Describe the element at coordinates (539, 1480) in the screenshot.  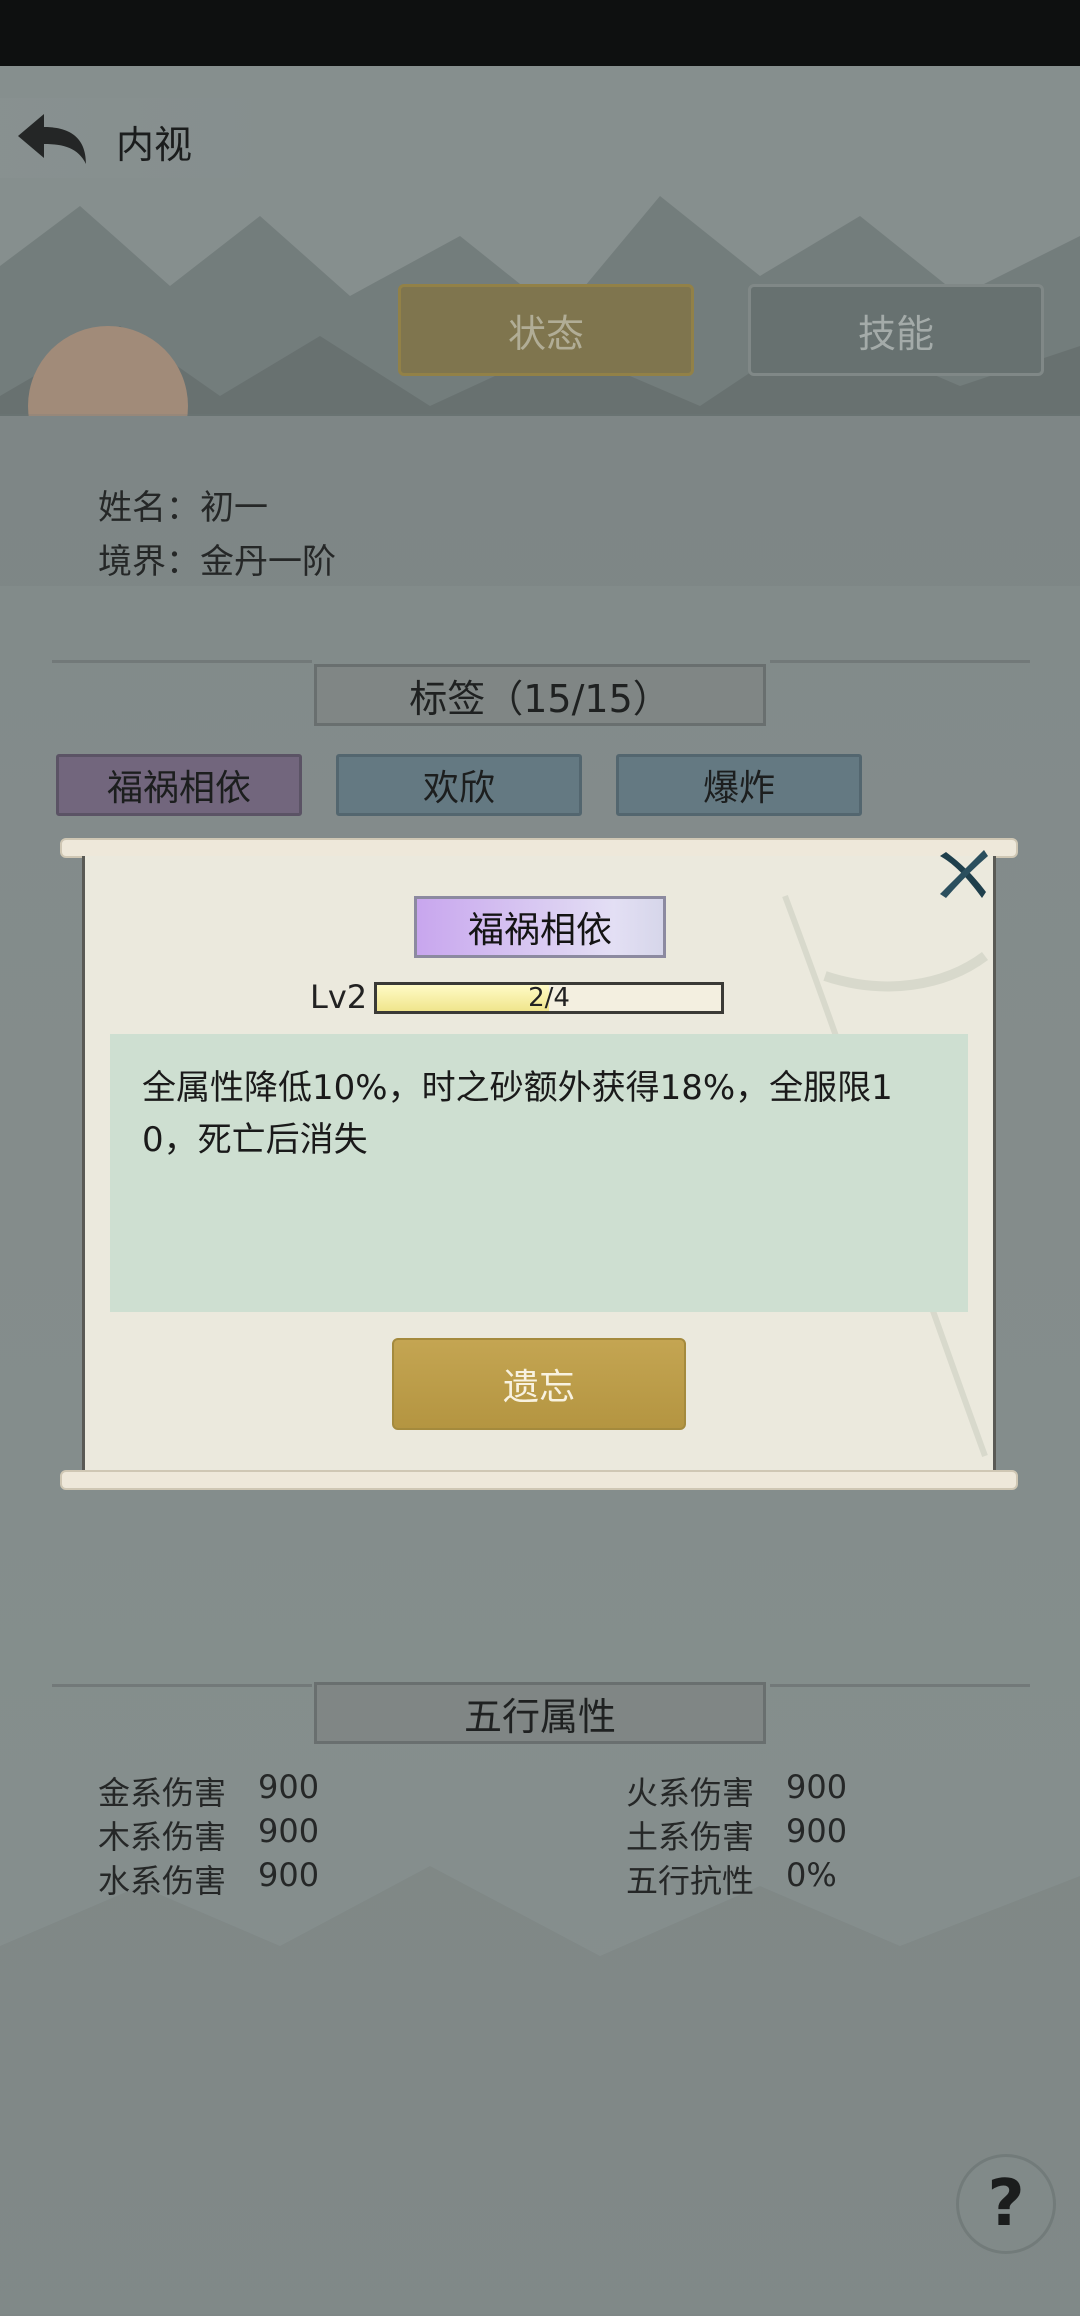
I see `scroll-rod-bottom` at that location.